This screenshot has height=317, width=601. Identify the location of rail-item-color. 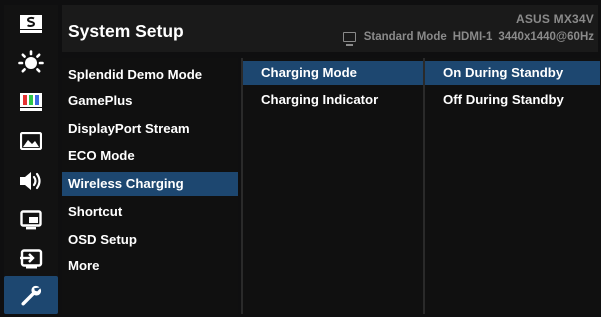
(31, 102).